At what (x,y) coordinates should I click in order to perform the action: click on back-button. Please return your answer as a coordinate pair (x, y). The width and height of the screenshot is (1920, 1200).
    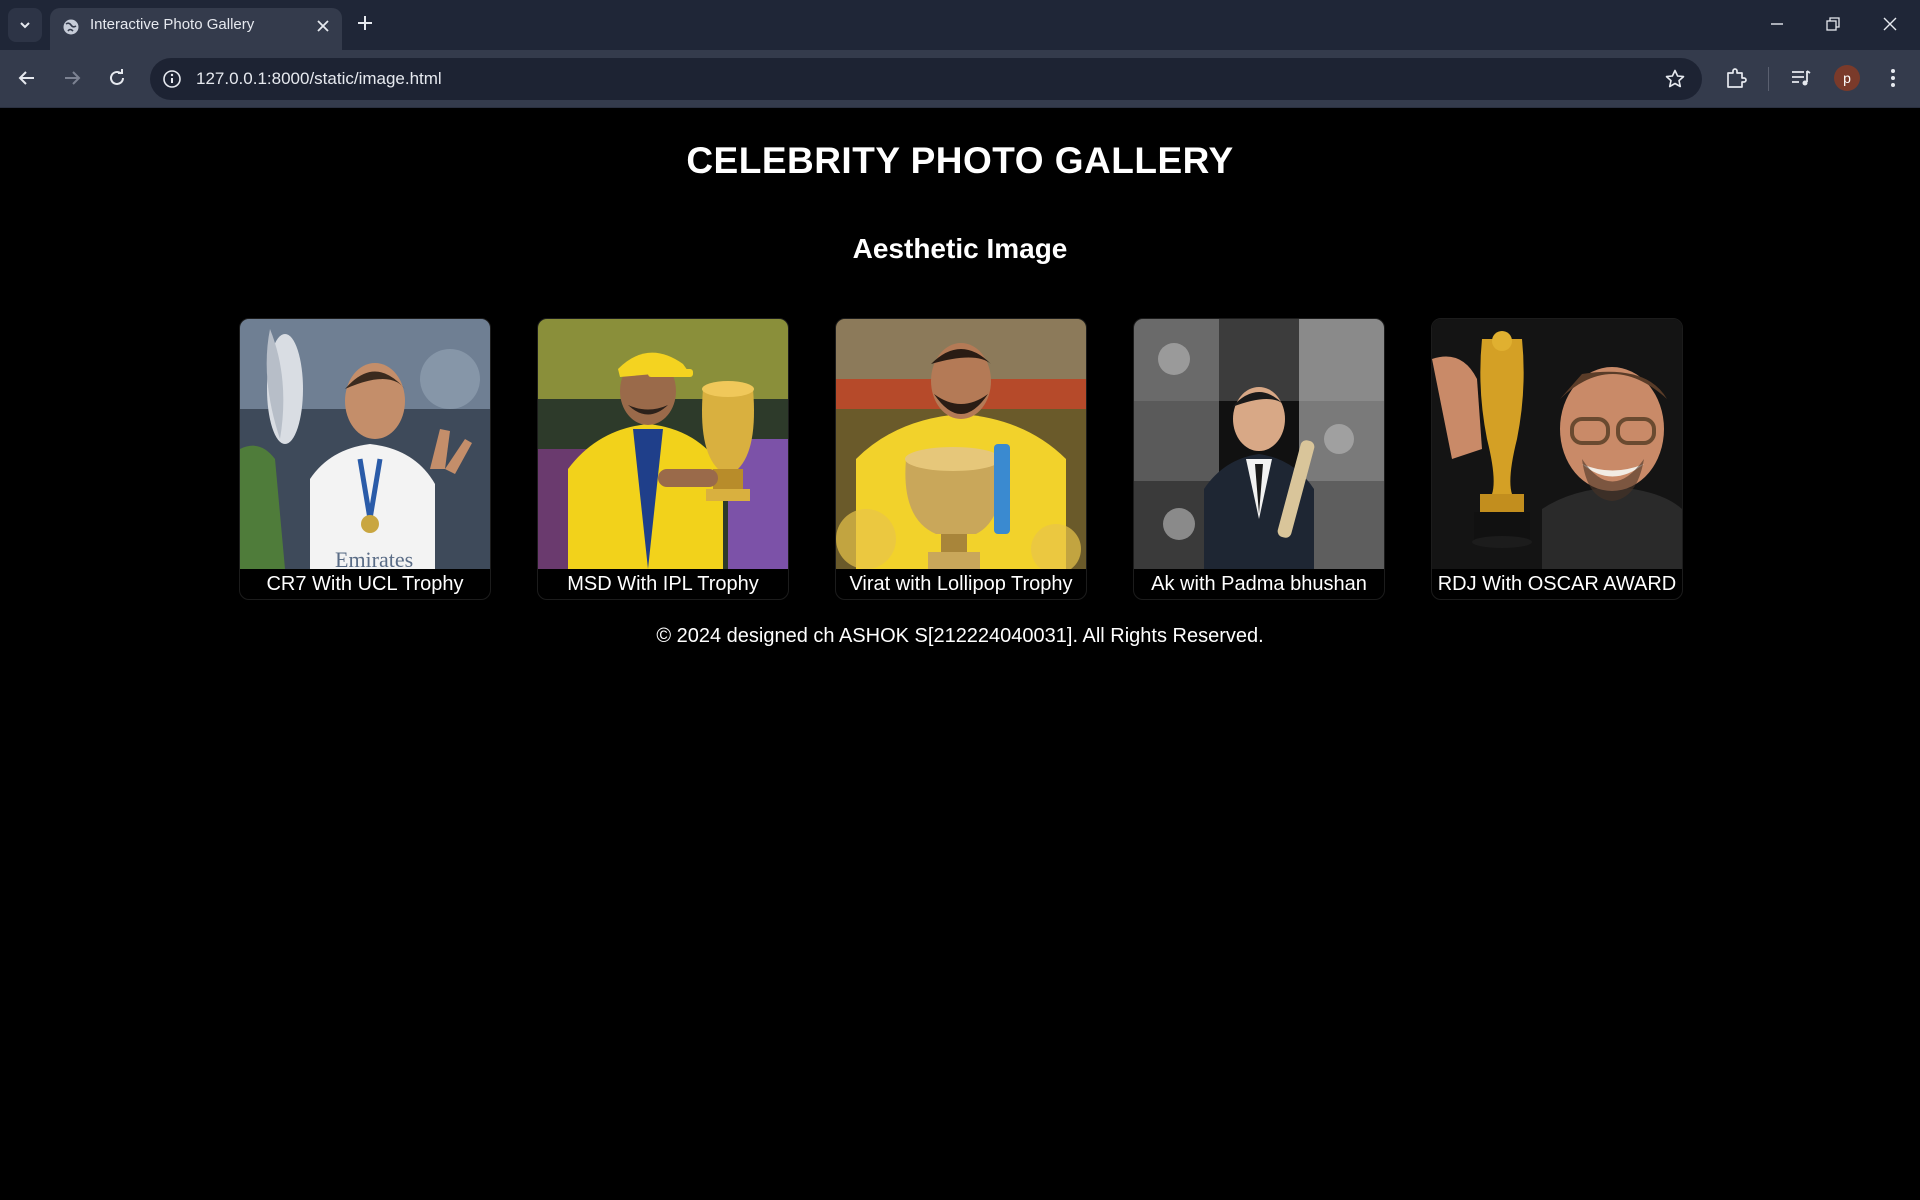
    Looking at the image, I should click on (27, 78).